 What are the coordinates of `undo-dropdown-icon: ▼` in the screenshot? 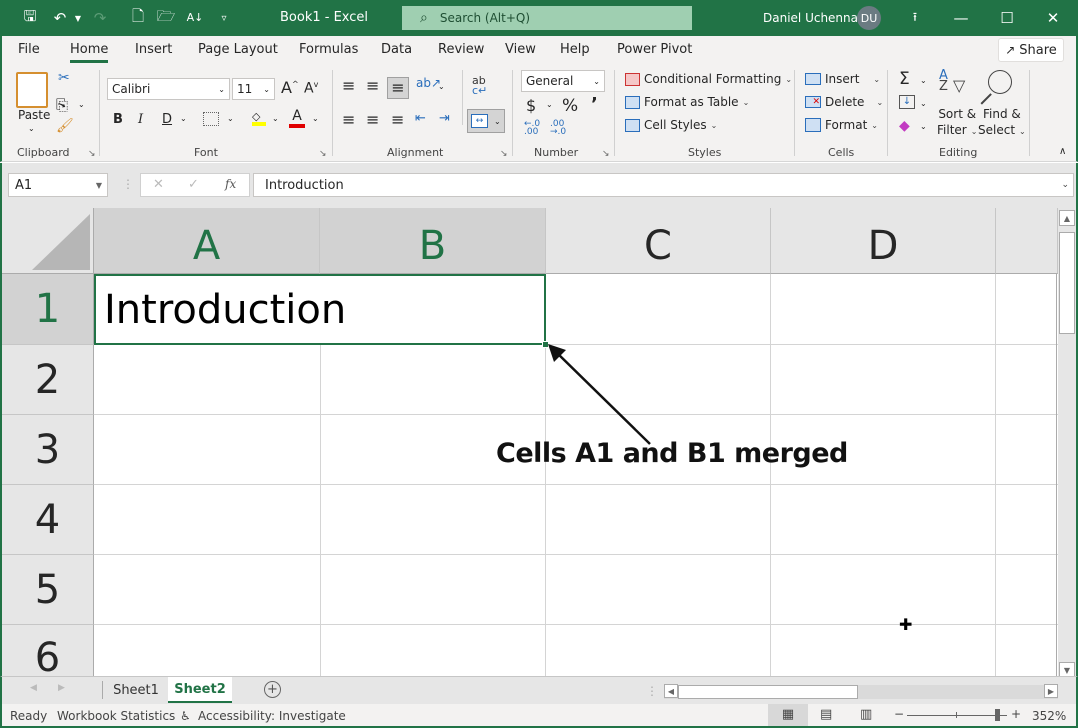 It's located at (78, 18).